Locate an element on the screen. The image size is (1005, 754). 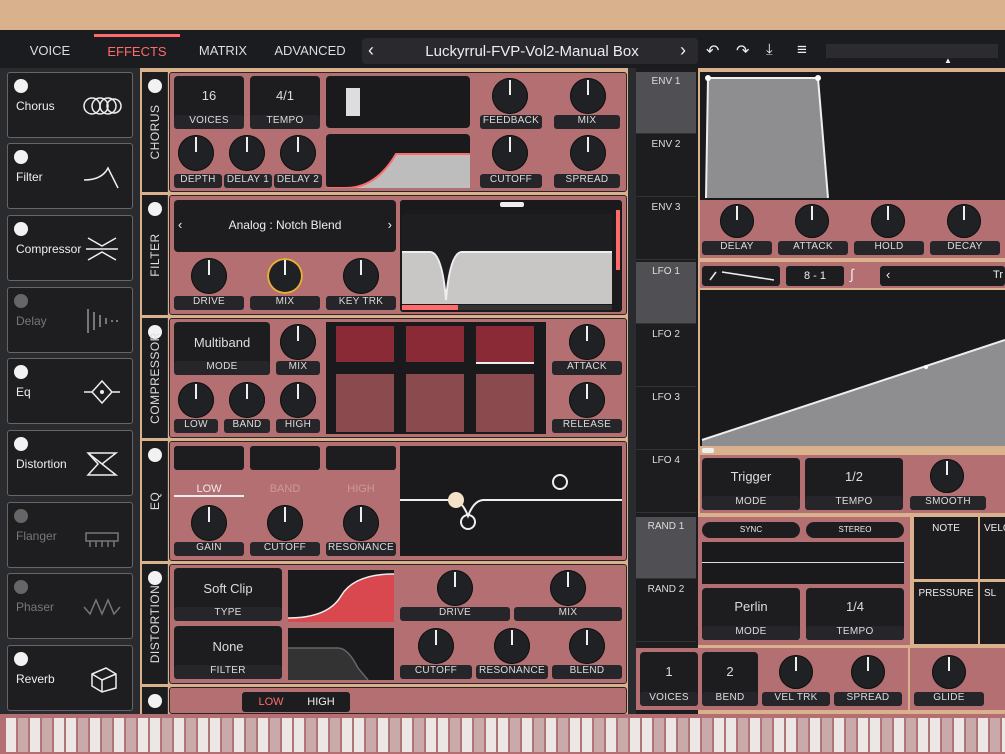
mod-tab-lfo4: LFO 4 is located at coordinates (666, 482).